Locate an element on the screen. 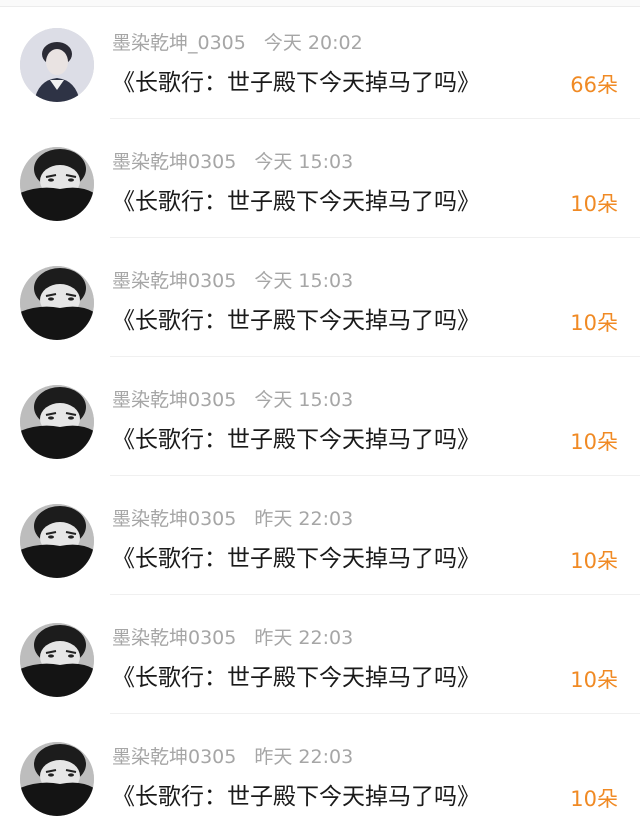 The width and height of the screenshot is (640, 834). message-meta: 墨染乾坤_0305 今天 20:02 is located at coordinates (237, 43).